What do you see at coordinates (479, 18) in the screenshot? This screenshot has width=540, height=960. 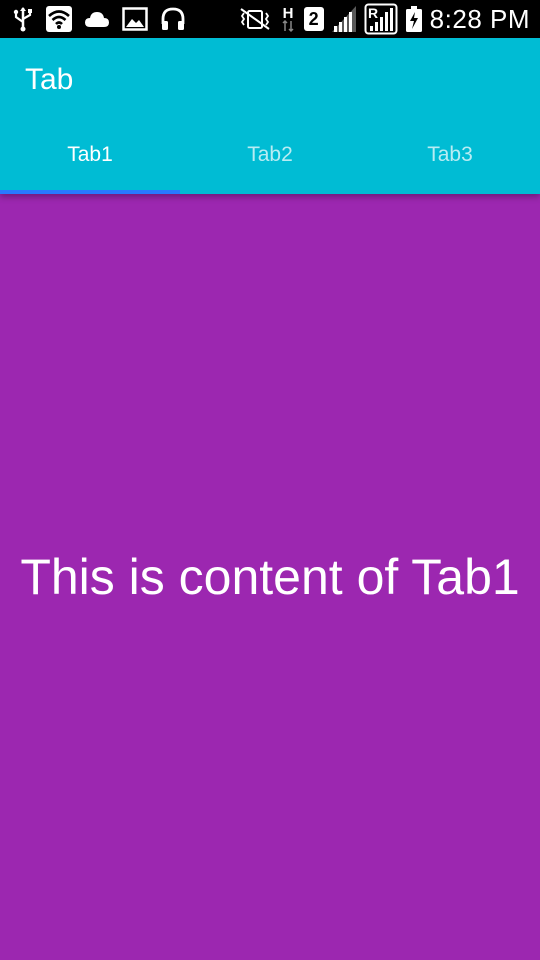 I see `status-time: 8:28 PM` at bounding box center [479, 18].